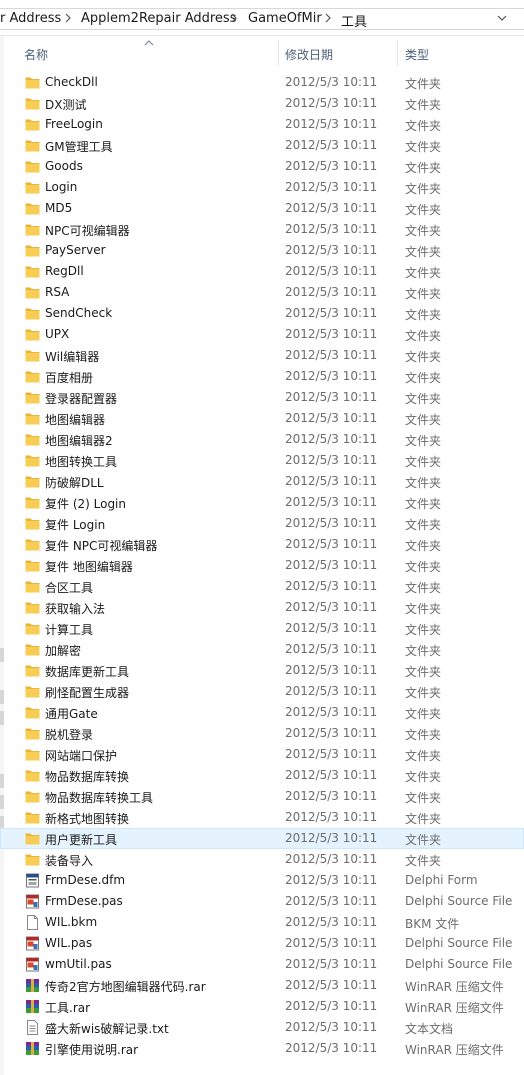 The image size is (524, 1075). I want to click on list-item: Goods 2012/5/3 10:11 文件夹, so click(262, 166).